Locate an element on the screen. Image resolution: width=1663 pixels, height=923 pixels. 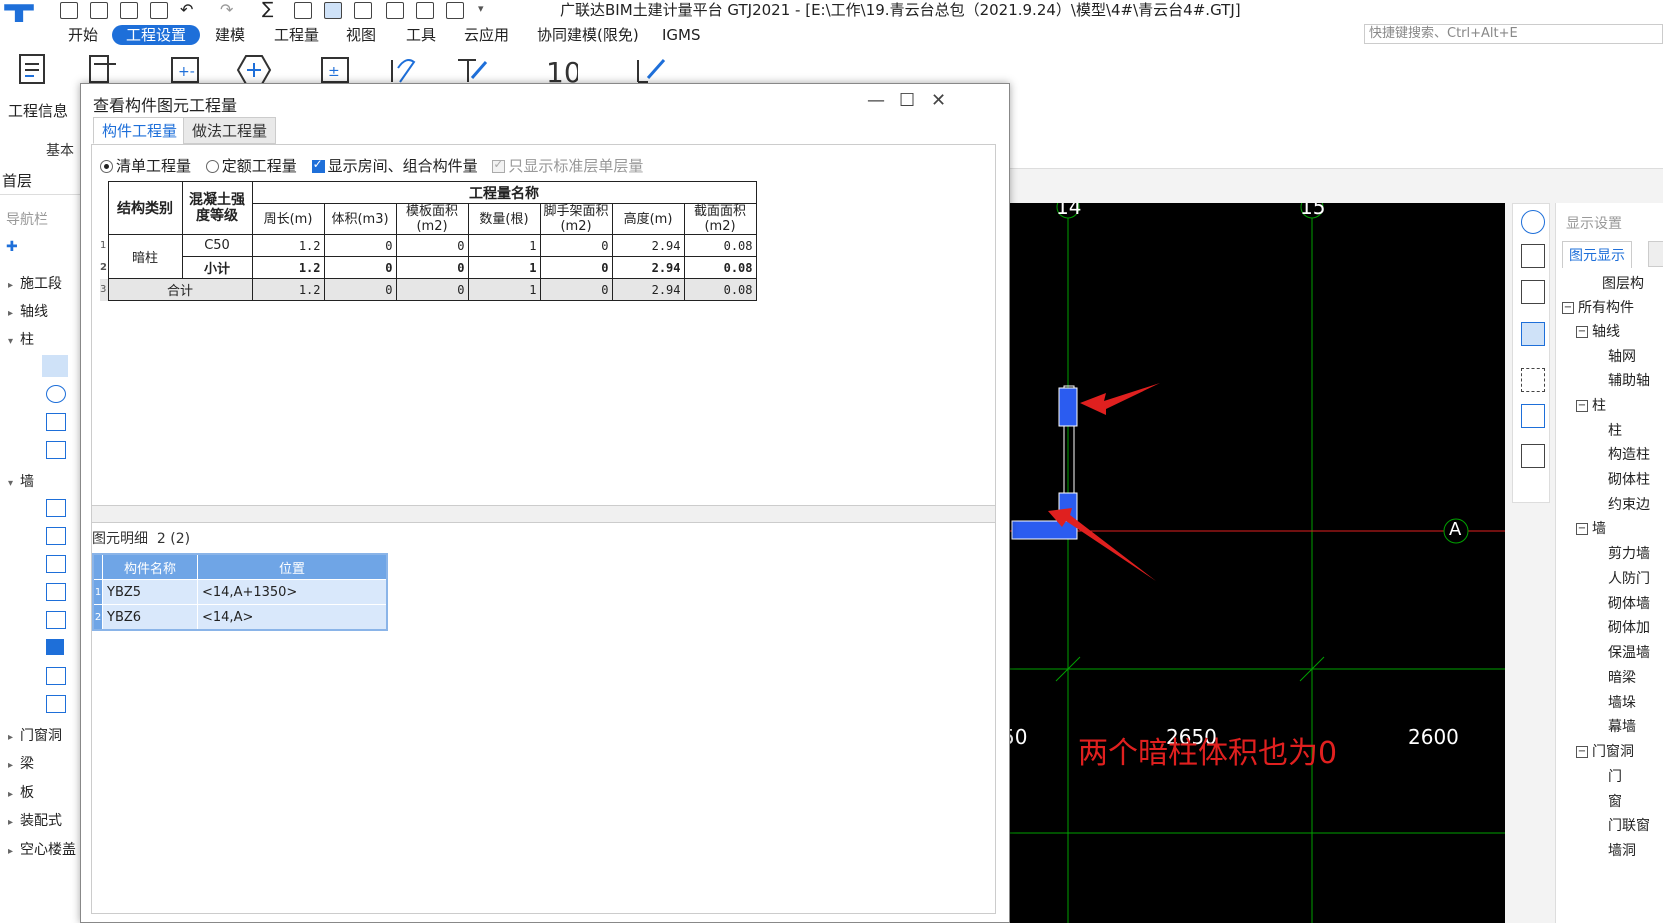
col-component-name: 构件名称 is located at coordinates (150, 566).